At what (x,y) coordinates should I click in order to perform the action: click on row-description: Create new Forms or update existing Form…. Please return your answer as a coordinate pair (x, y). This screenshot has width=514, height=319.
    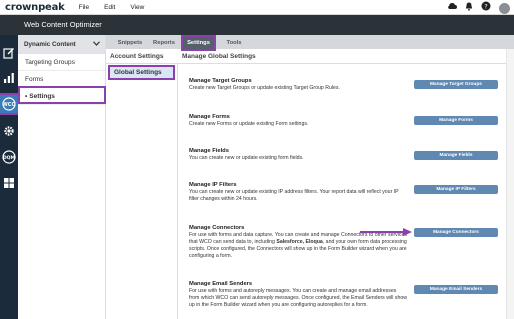
    Looking at the image, I should click on (249, 124).